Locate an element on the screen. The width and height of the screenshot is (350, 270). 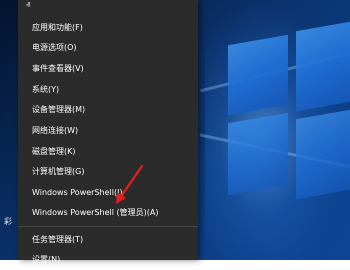
desktop-partial-text: 彩 is located at coordinates (8, 221).